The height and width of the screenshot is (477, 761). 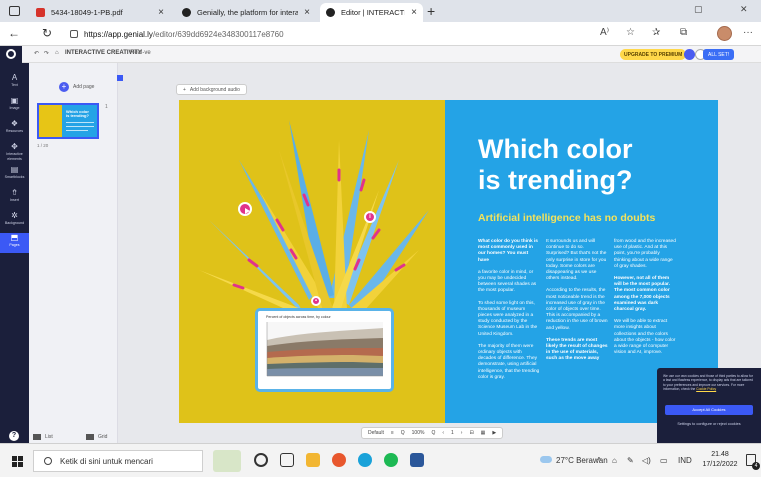 I want to click on grid-toggle-icon: ▦, so click(x=483, y=433).